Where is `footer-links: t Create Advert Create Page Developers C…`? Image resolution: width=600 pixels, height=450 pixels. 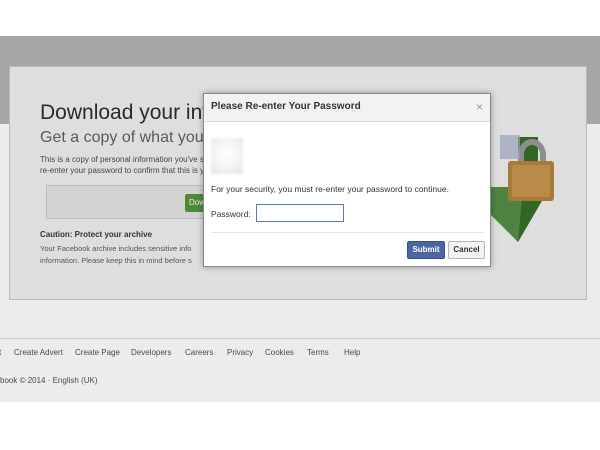 footer-links: t Create Advert Create Page Developers C… is located at coordinates (300, 358).